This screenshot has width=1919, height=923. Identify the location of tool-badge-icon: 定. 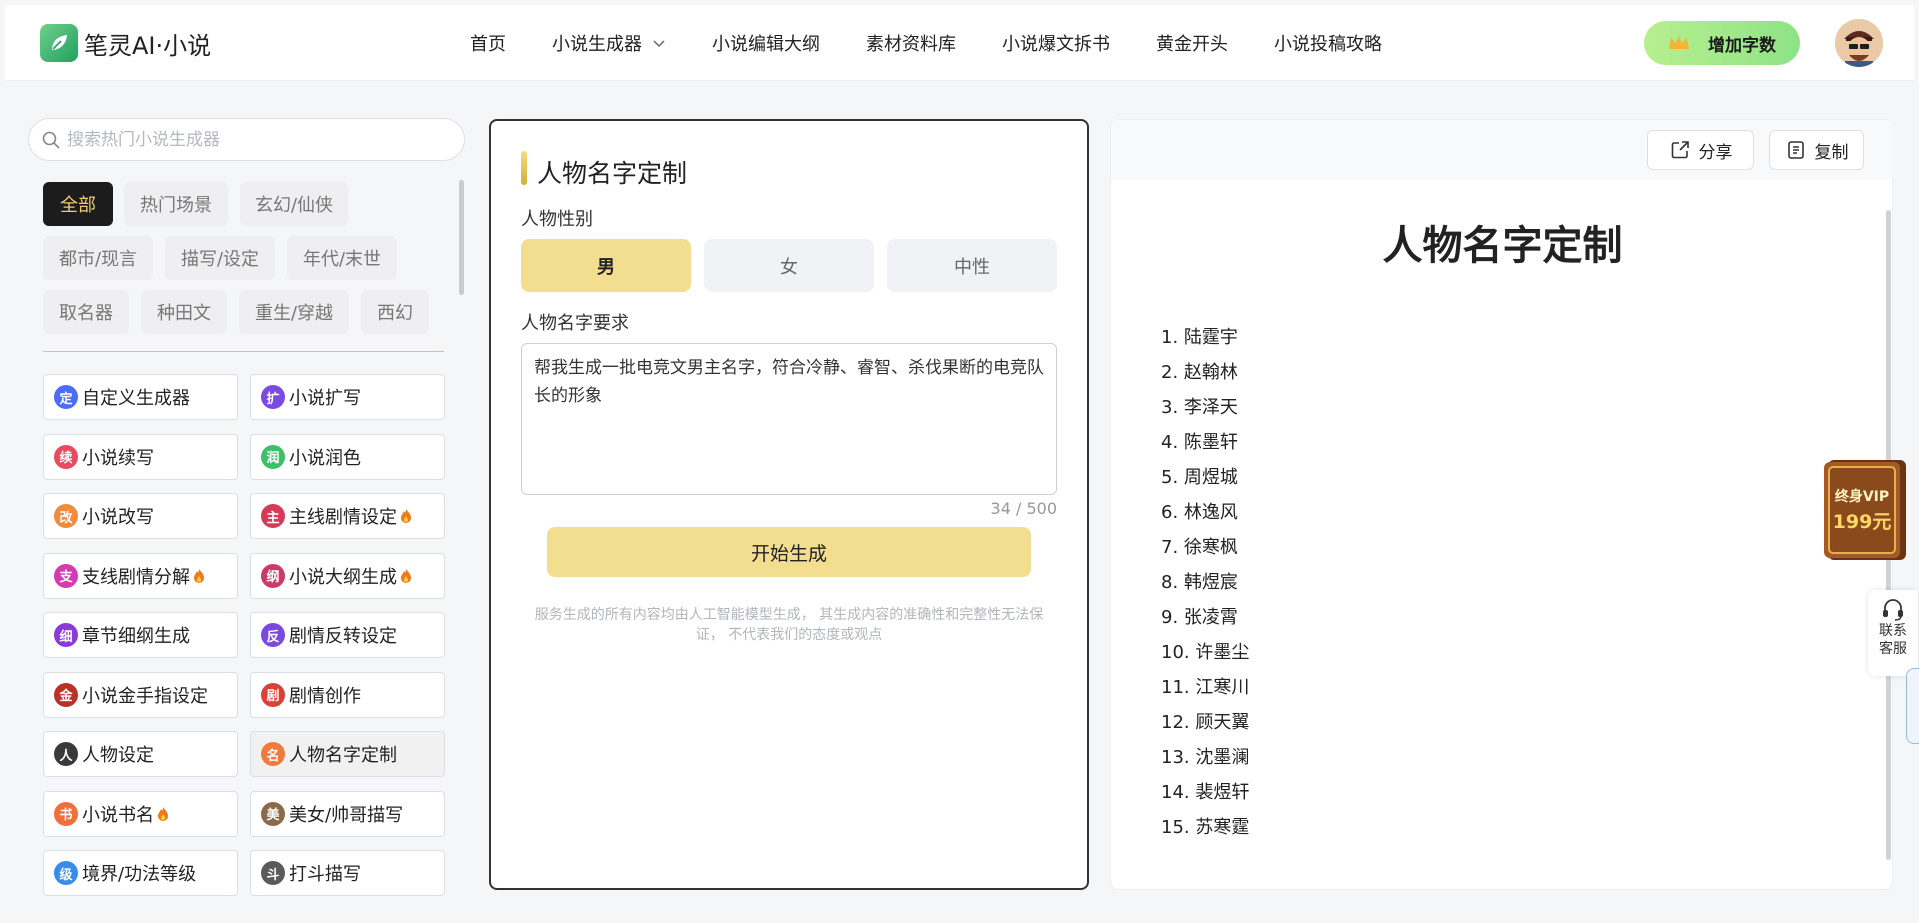
(66, 397).